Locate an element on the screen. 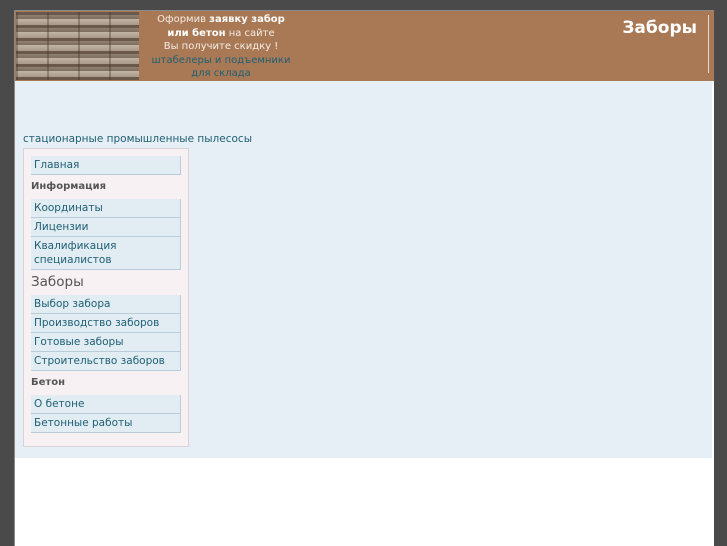  promo-link-1: штабелеры и подъемники is located at coordinates (221, 61).